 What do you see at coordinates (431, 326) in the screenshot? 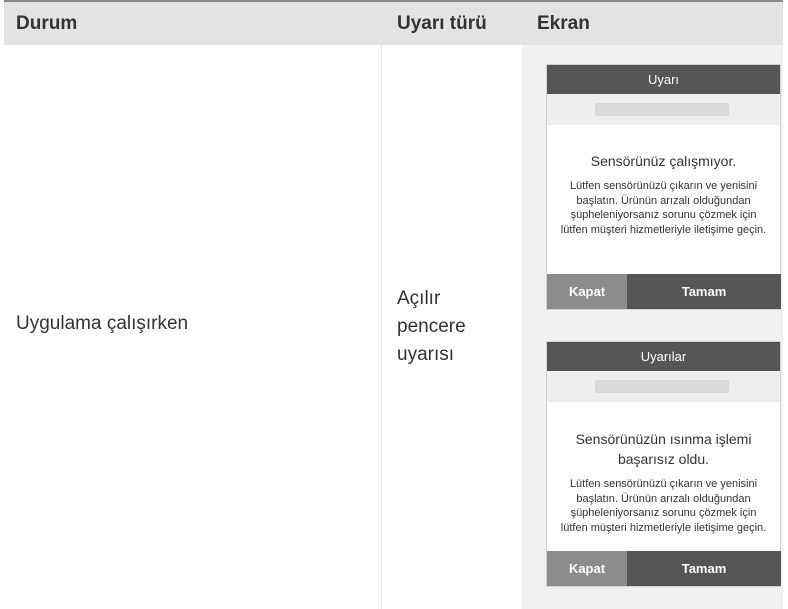
I see `cell-uyari-turu-line: pencere` at bounding box center [431, 326].